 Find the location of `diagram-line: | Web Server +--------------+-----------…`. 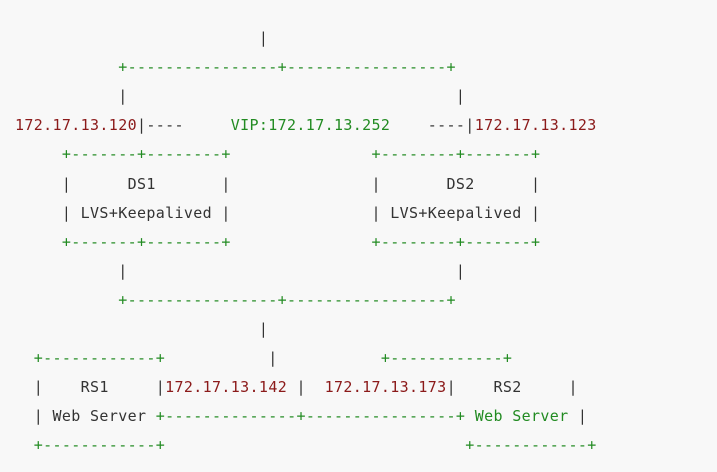

diagram-line: | Web Server +--------------+-----------… is located at coordinates (301, 416).